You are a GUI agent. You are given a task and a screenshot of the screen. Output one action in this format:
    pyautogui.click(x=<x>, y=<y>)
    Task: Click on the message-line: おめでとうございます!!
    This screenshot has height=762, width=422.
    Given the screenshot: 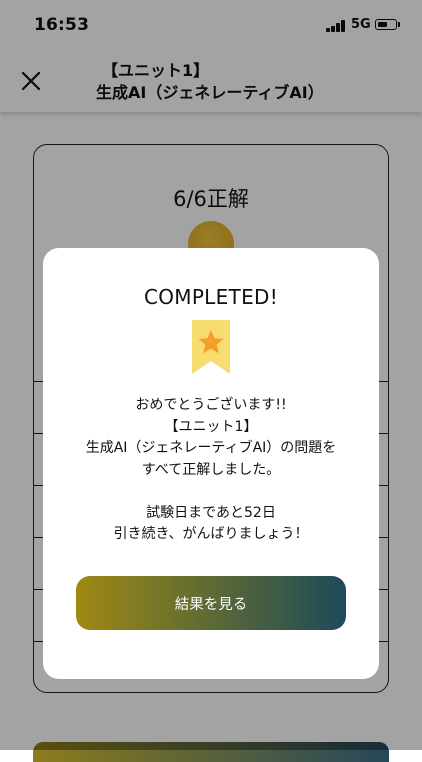 What is the action you would take?
    pyautogui.click(x=211, y=405)
    